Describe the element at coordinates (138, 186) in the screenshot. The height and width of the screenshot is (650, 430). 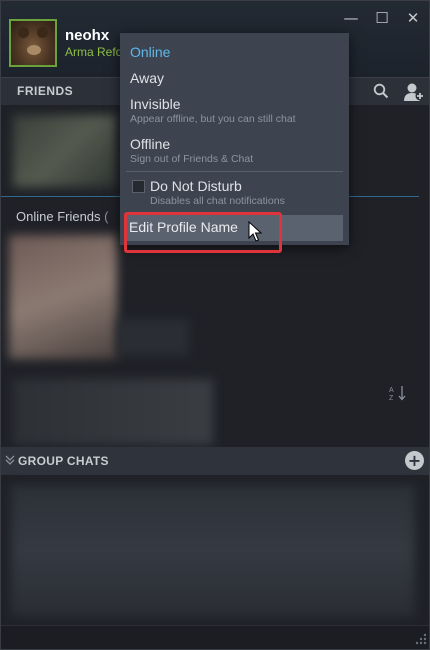
I see `dnd-checkbox` at that location.